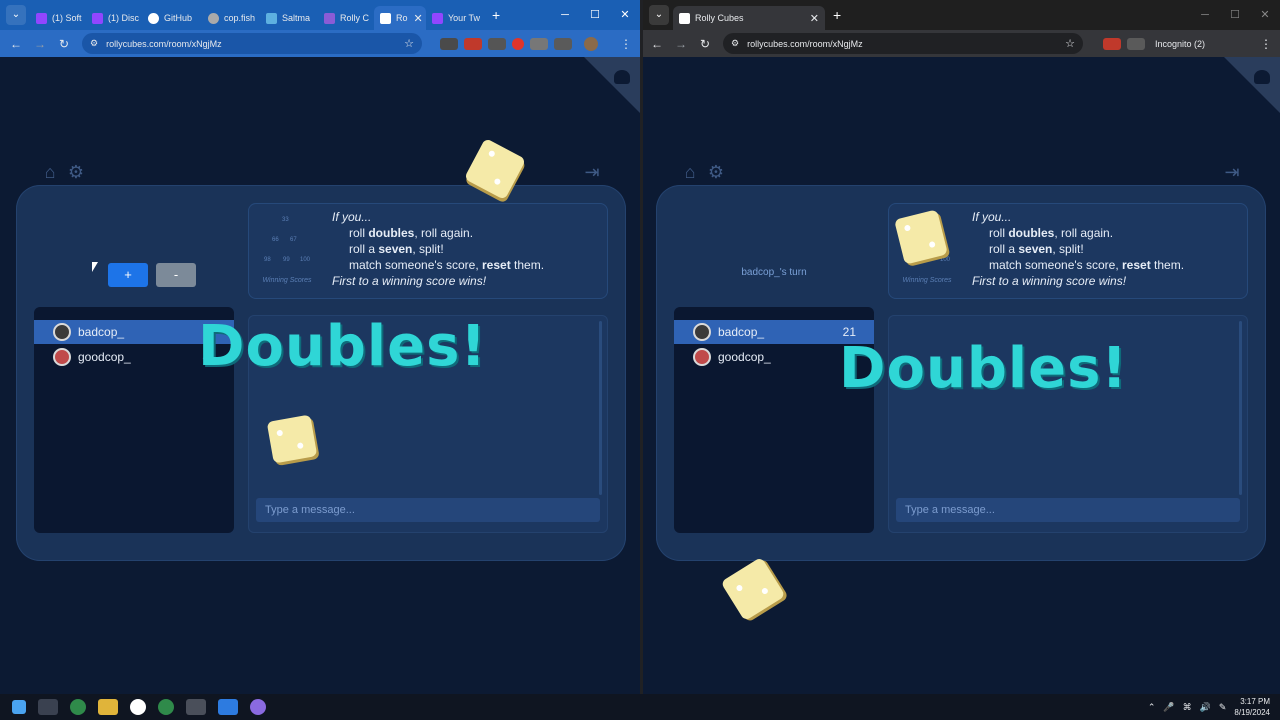 The width and height of the screenshot is (1280, 720). What do you see at coordinates (1205, 707) in the screenshot?
I see `volume-icon: 🔊` at bounding box center [1205, 707].